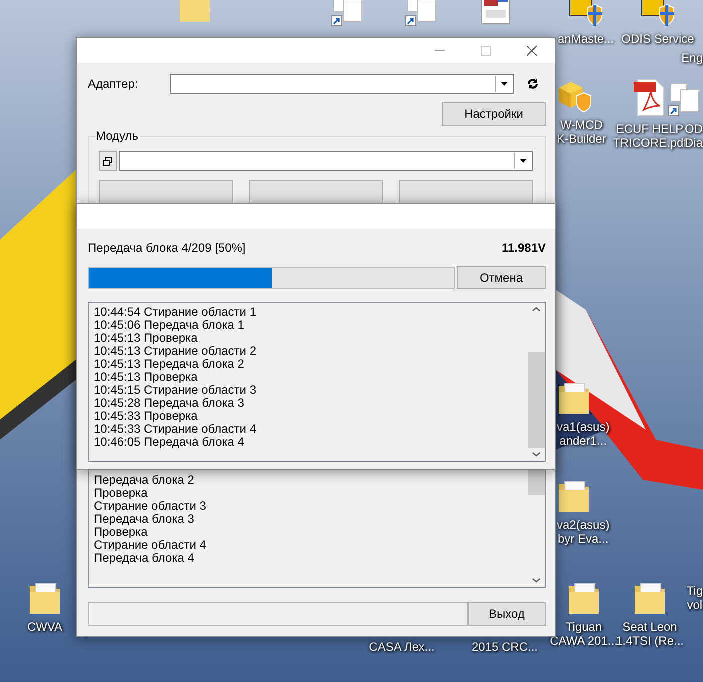 The width and height of the screenshot is (703, 682). What do you see at coordinates (342, 84) in the screenshot?
I see `adapter-dropdown` at bounding box center [342, 84].